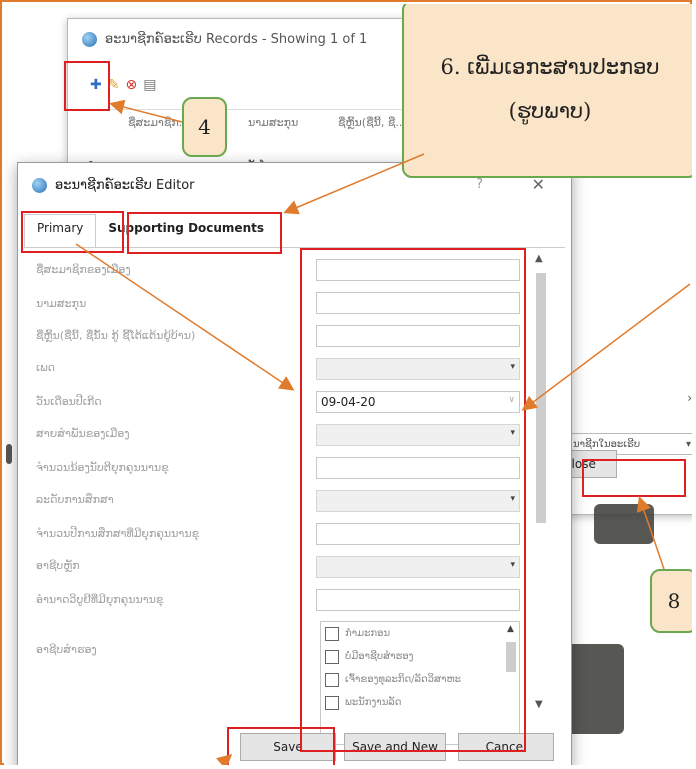 The height and width of the screenshot is (769, 696). Describe the element at coordinates (606, 347) in the screenshot. I see `arrow-to-fields-right` at that location.